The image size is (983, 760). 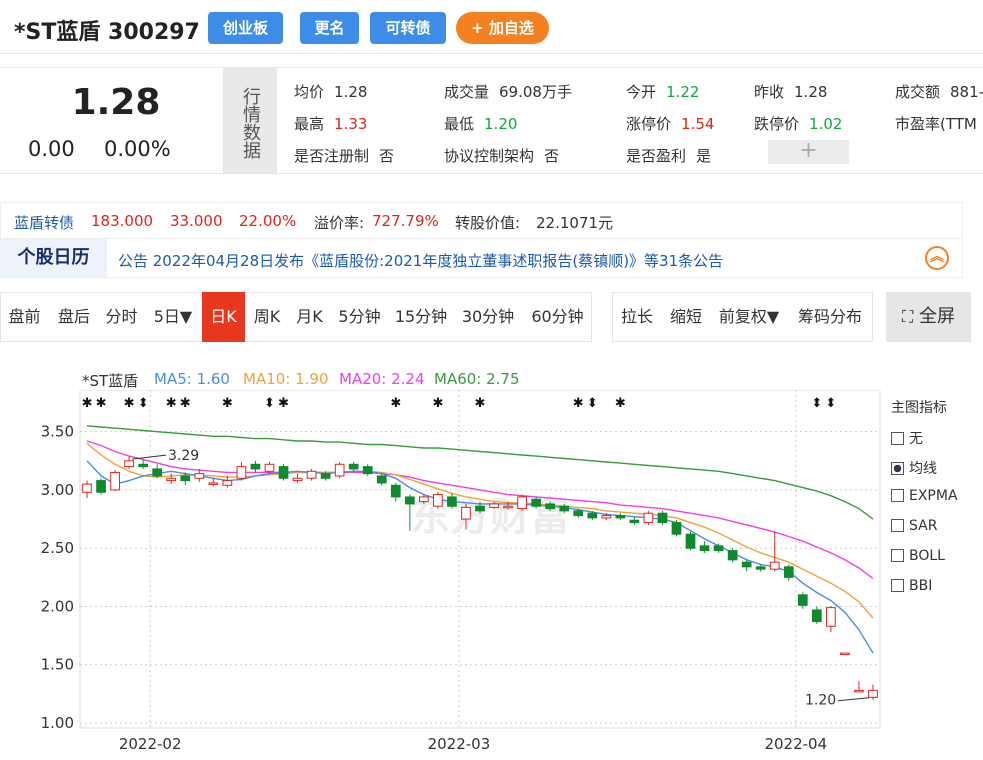 What do you see at coordinates (173, 317) in the screenshot?
I see `tab-3: 5日▼` at bounding box center [173, 317].